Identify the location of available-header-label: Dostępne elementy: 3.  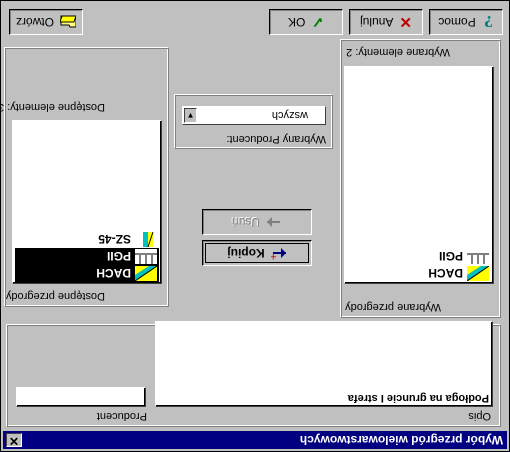
(52, 107).